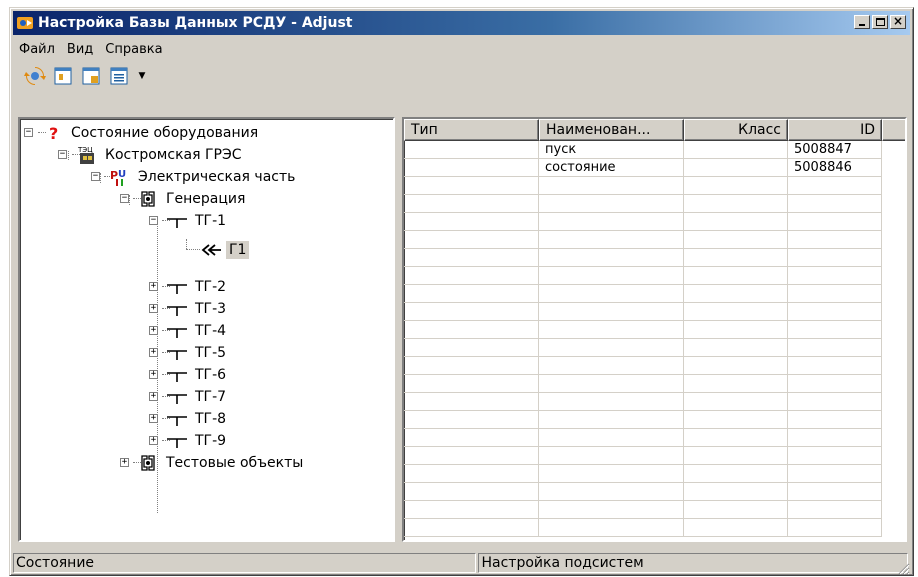 The height and width of the screenshot is (577, 918). I want to click on turbine-icon, so click(177, 221).